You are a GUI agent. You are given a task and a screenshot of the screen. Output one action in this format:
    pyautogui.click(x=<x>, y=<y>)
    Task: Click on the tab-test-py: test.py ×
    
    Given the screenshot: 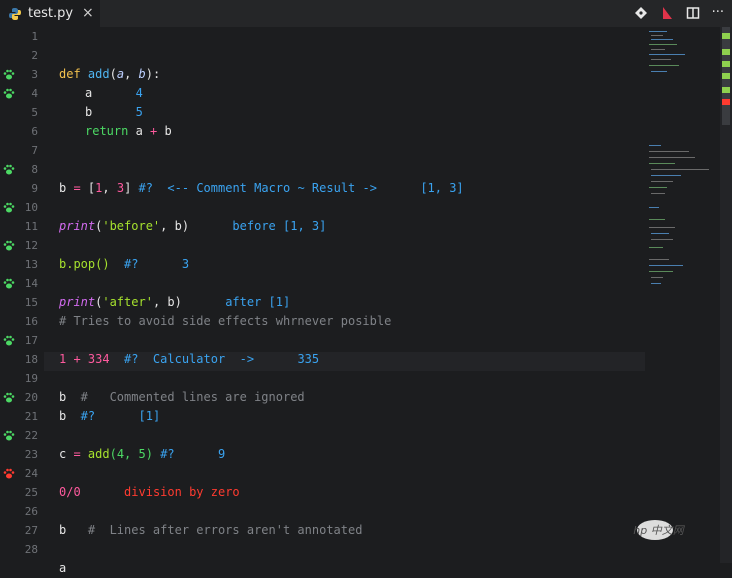 What is the action you would take?
    pyautogui.click(x=50, y=13)
    